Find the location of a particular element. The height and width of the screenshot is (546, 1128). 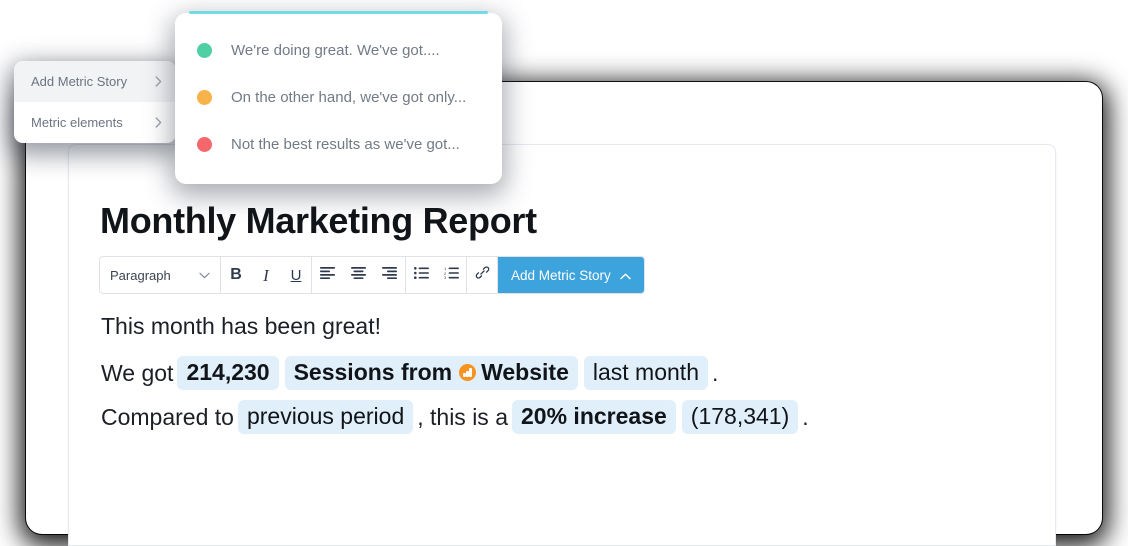

chevron-up-icon is located at coordinates (625, 275).